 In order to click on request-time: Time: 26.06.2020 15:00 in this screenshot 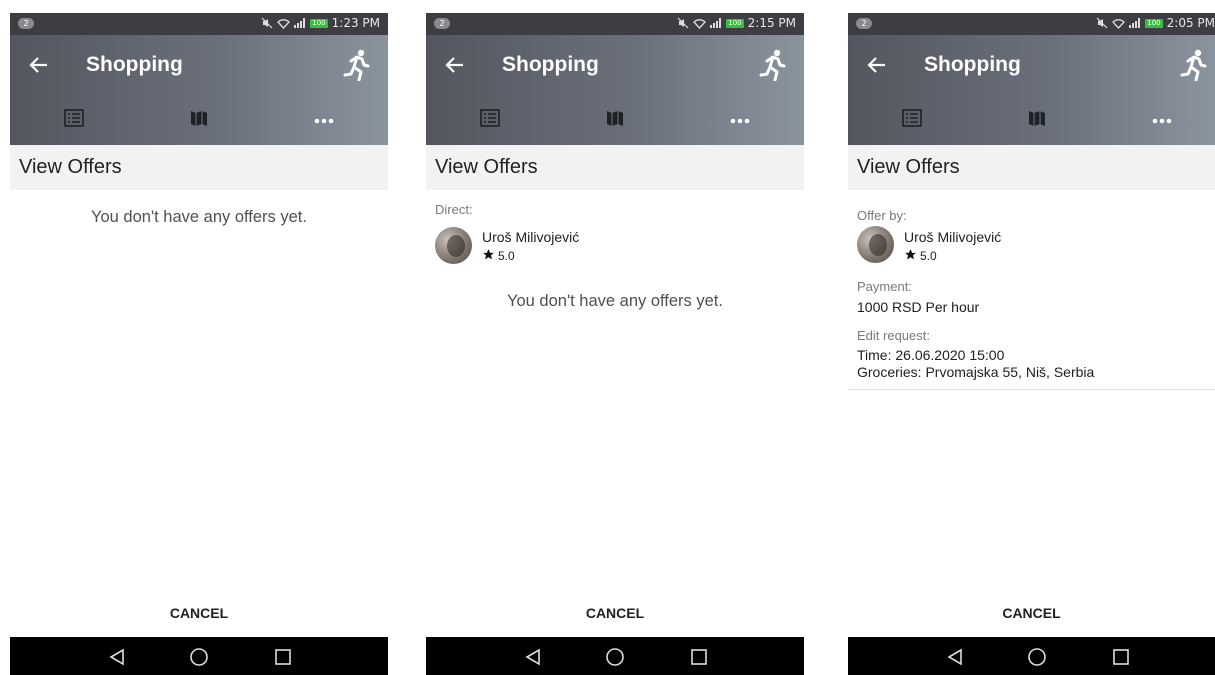, I will do `click(931, 355)`.